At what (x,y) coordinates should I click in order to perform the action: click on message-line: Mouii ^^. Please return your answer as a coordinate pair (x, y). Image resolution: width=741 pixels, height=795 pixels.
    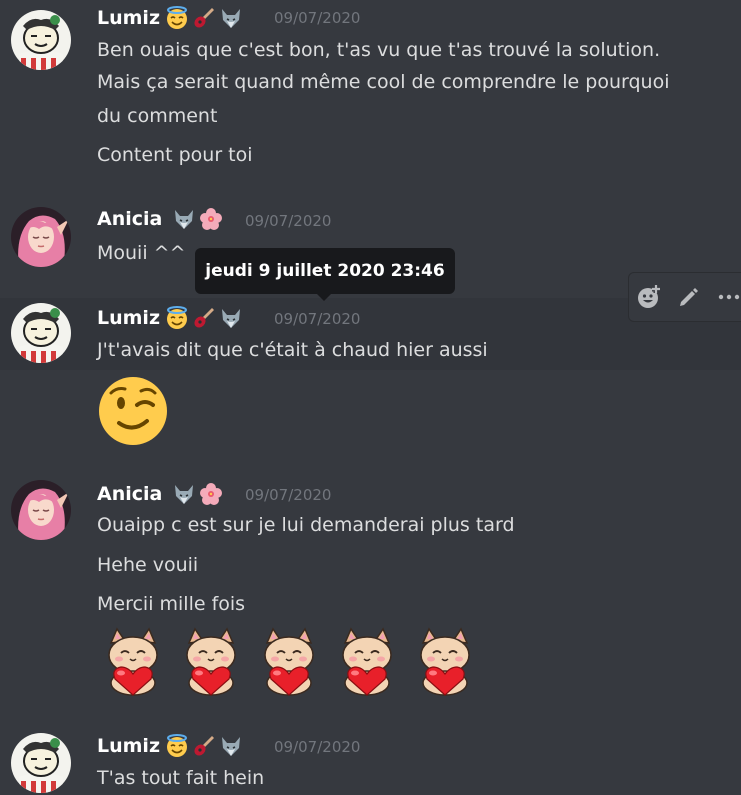
    Looking at the image, I should click on (141, 253).